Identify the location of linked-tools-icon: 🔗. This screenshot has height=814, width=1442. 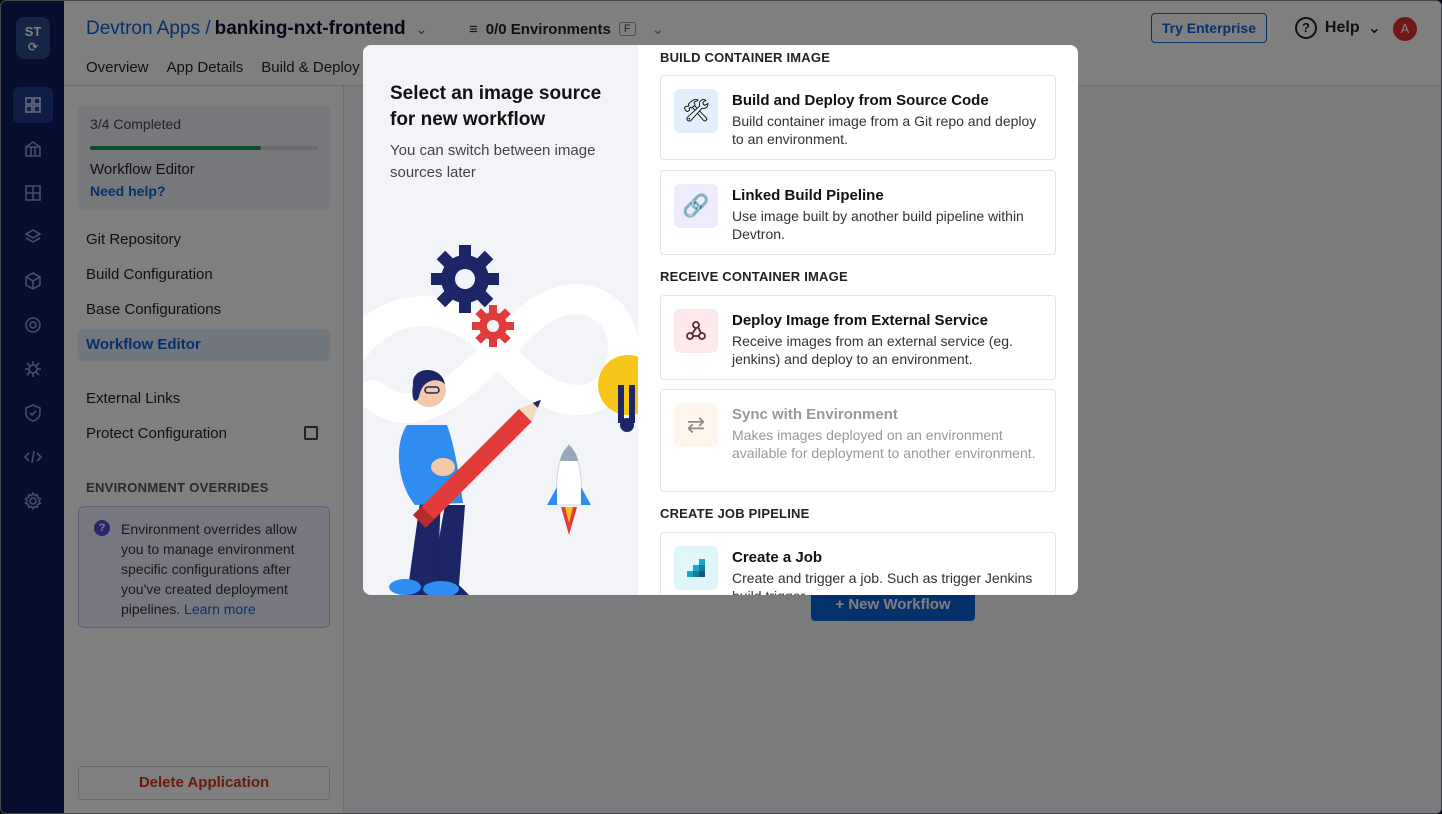
(696, 206).